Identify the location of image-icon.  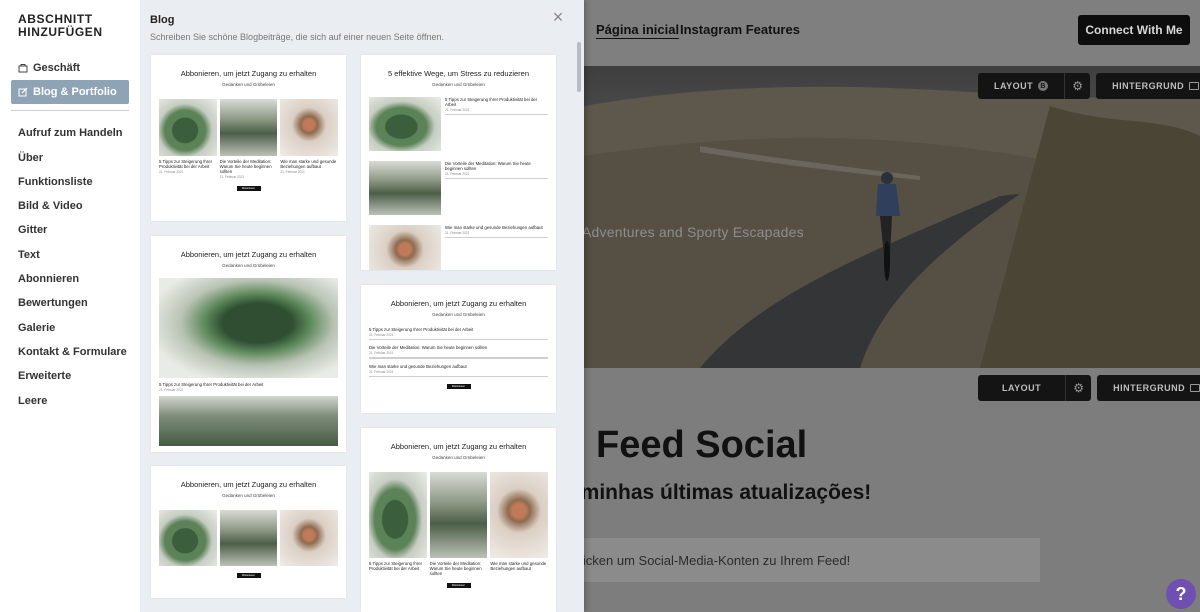
(1195, 388).